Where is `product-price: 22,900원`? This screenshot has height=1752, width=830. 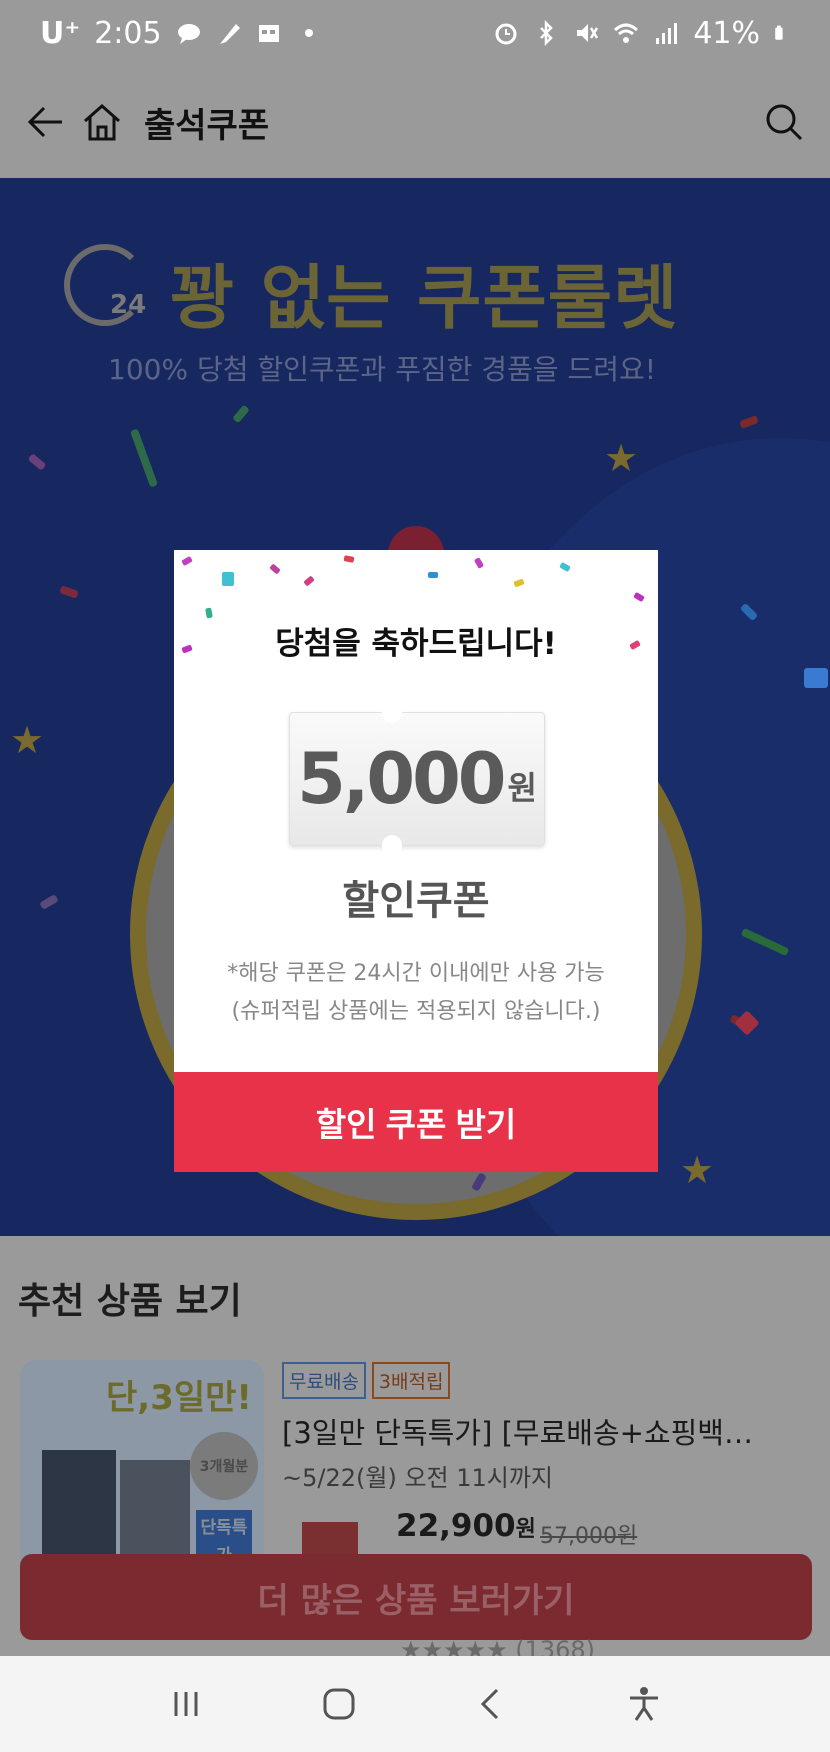
product-price: 22,900원 is located at coordinates (466, 1526).